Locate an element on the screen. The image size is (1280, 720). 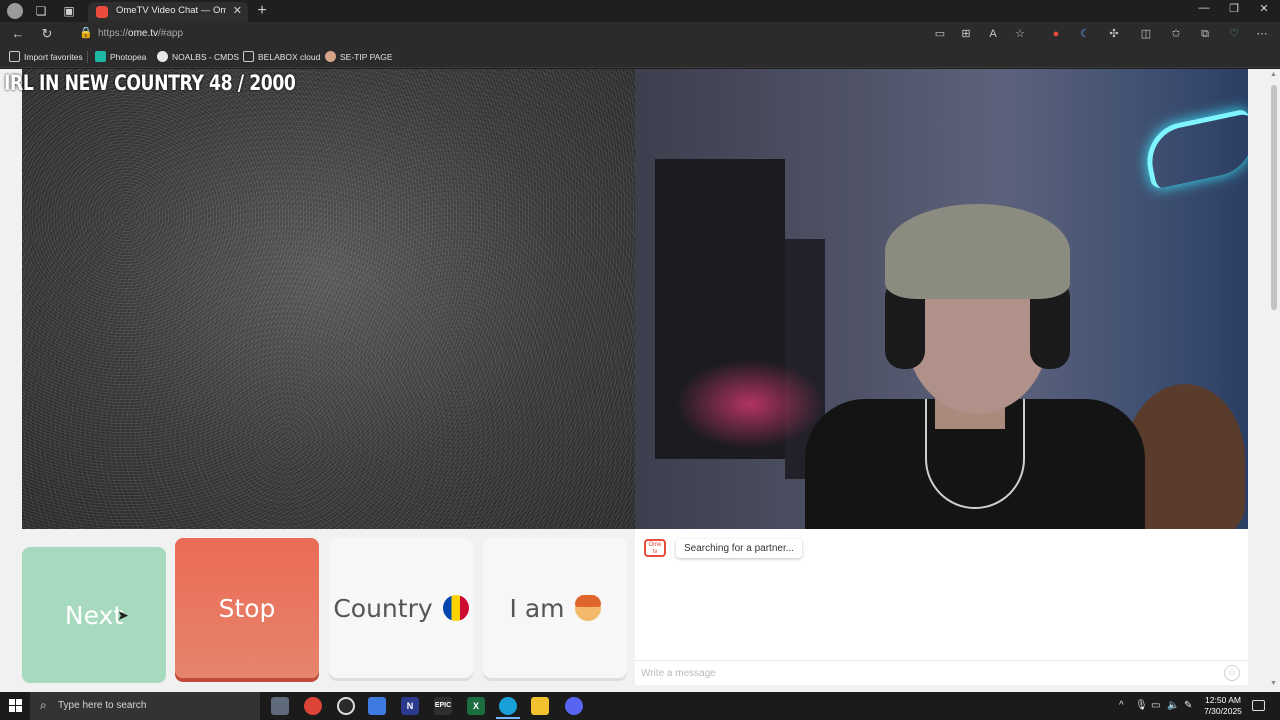
favorite-star-icon: ☆ is located at coordinates (1020, 34).